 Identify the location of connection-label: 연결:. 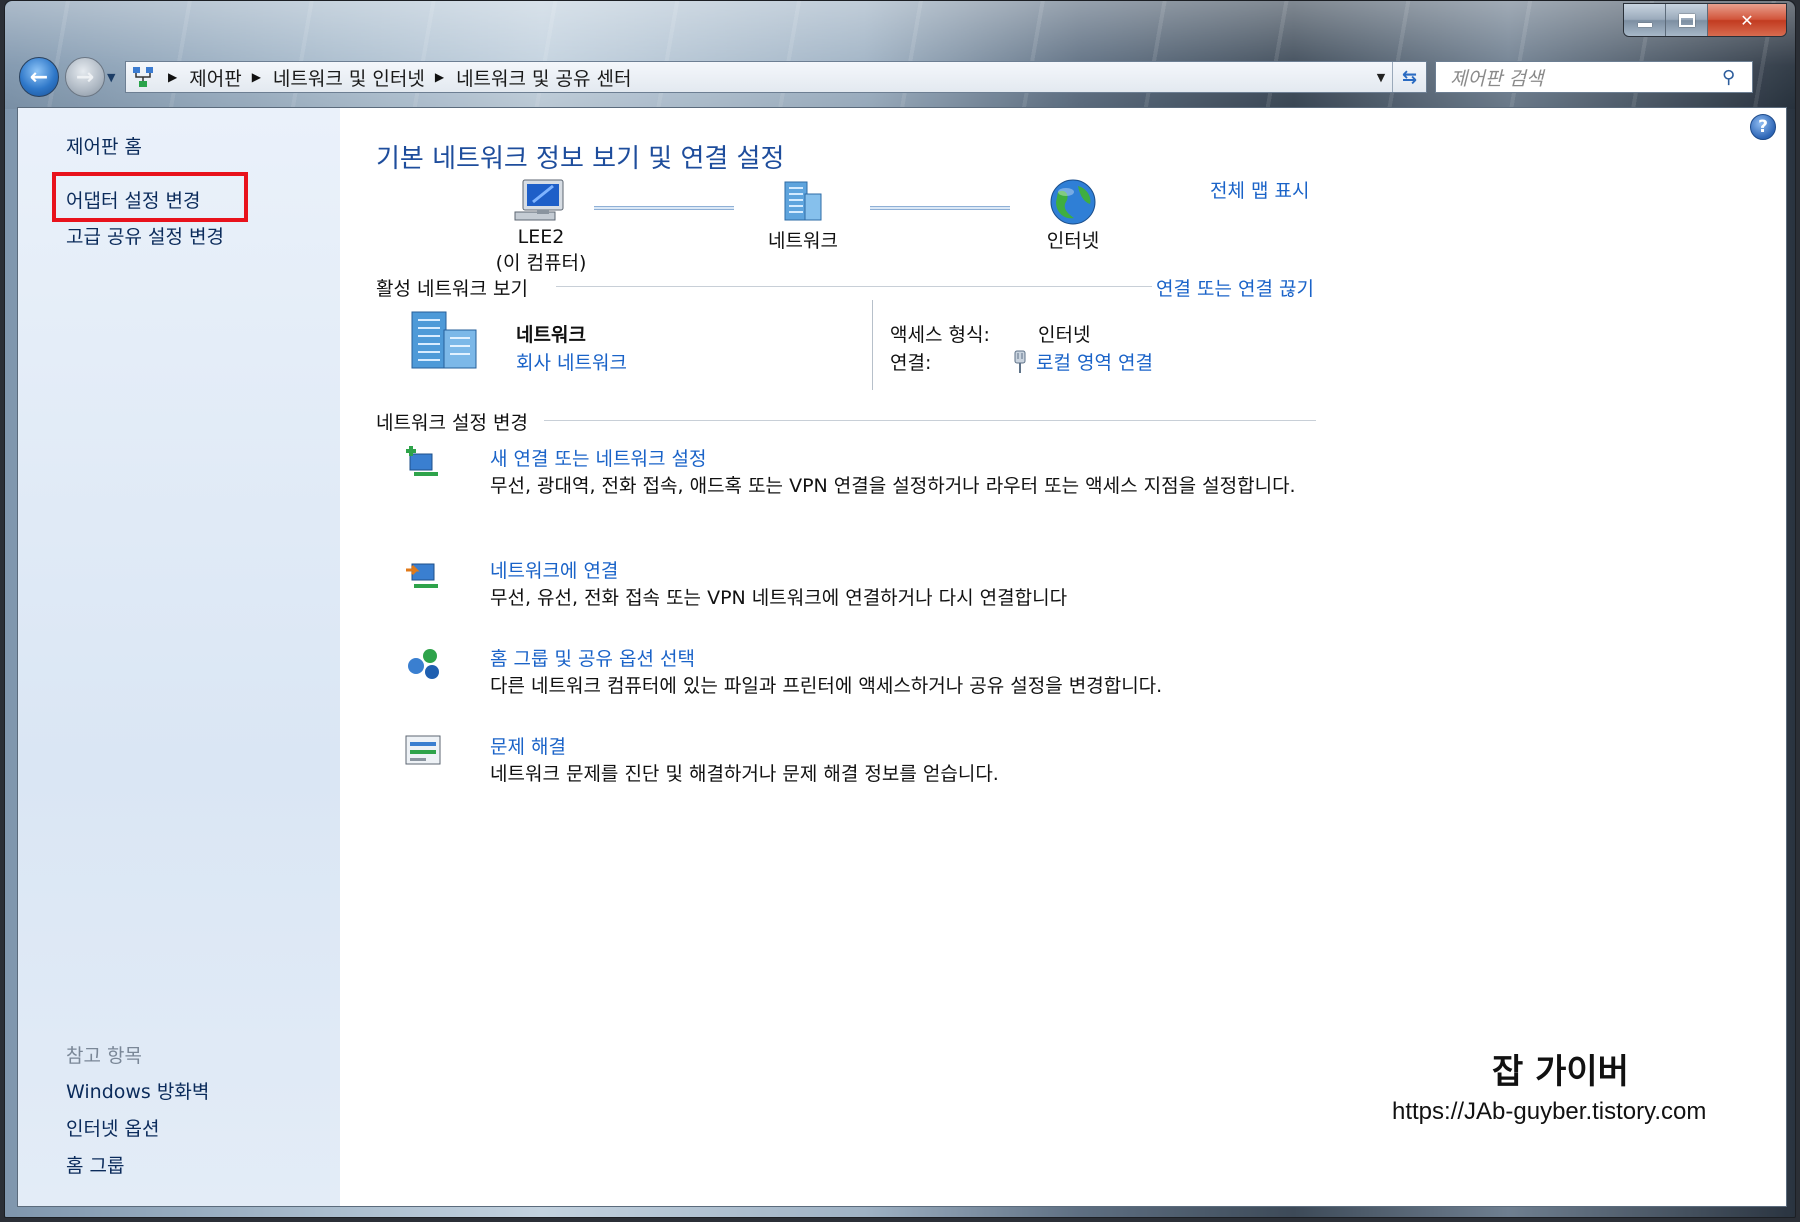
(911, 363).